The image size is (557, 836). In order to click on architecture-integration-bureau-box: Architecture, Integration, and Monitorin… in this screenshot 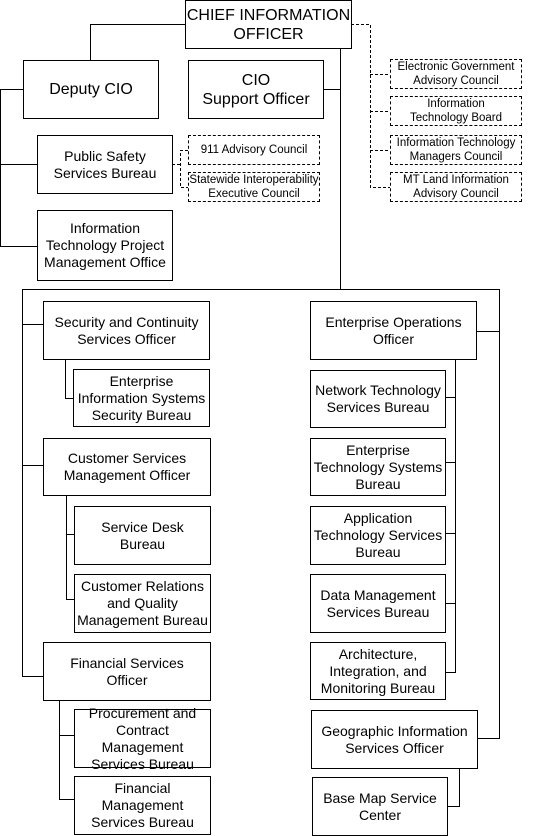, I will do `click(378, 671)`.